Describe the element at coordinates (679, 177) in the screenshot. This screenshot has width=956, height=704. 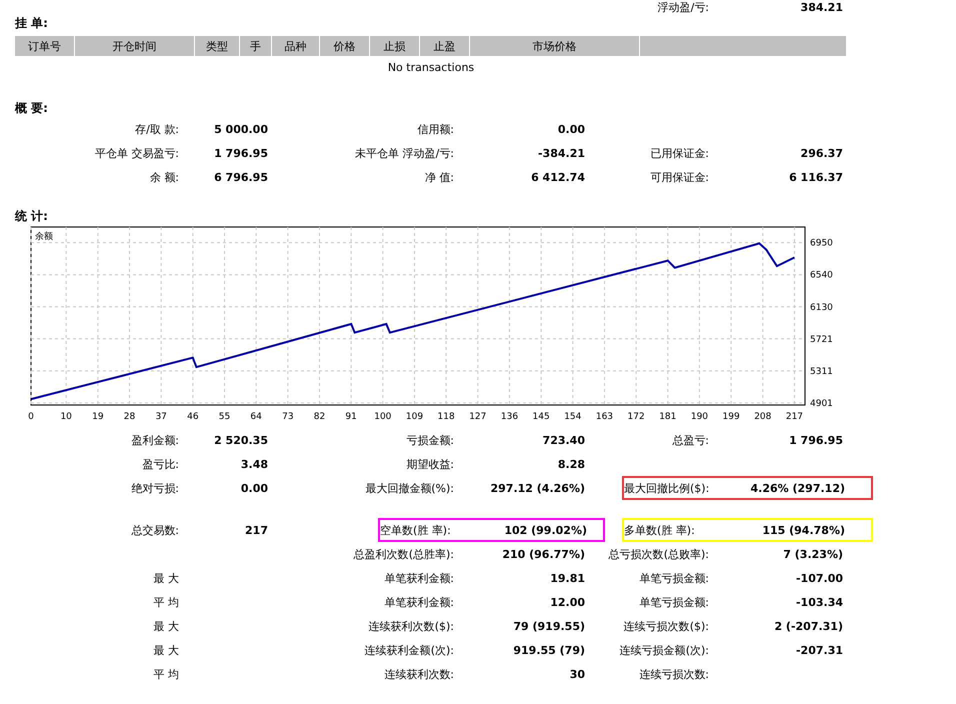
I see `stat-label: 可用保证金:` at that location.